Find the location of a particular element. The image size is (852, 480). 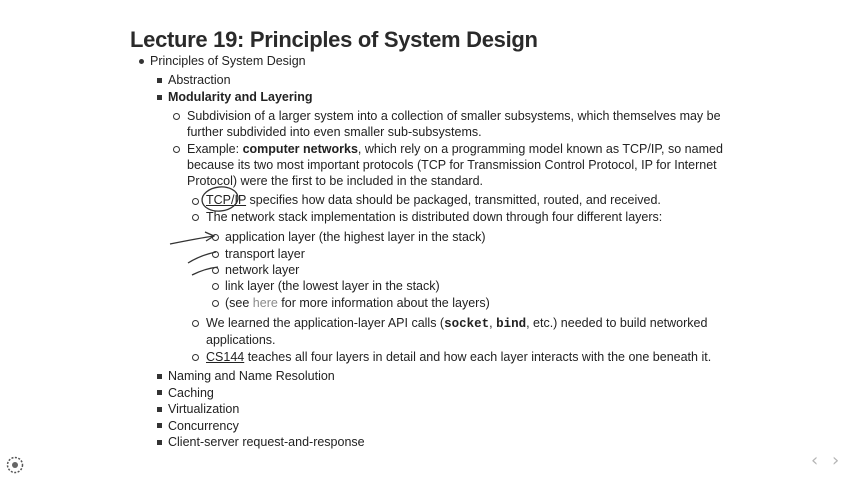

item-principles: Principles of System Design is located at coordinates (228, 61).